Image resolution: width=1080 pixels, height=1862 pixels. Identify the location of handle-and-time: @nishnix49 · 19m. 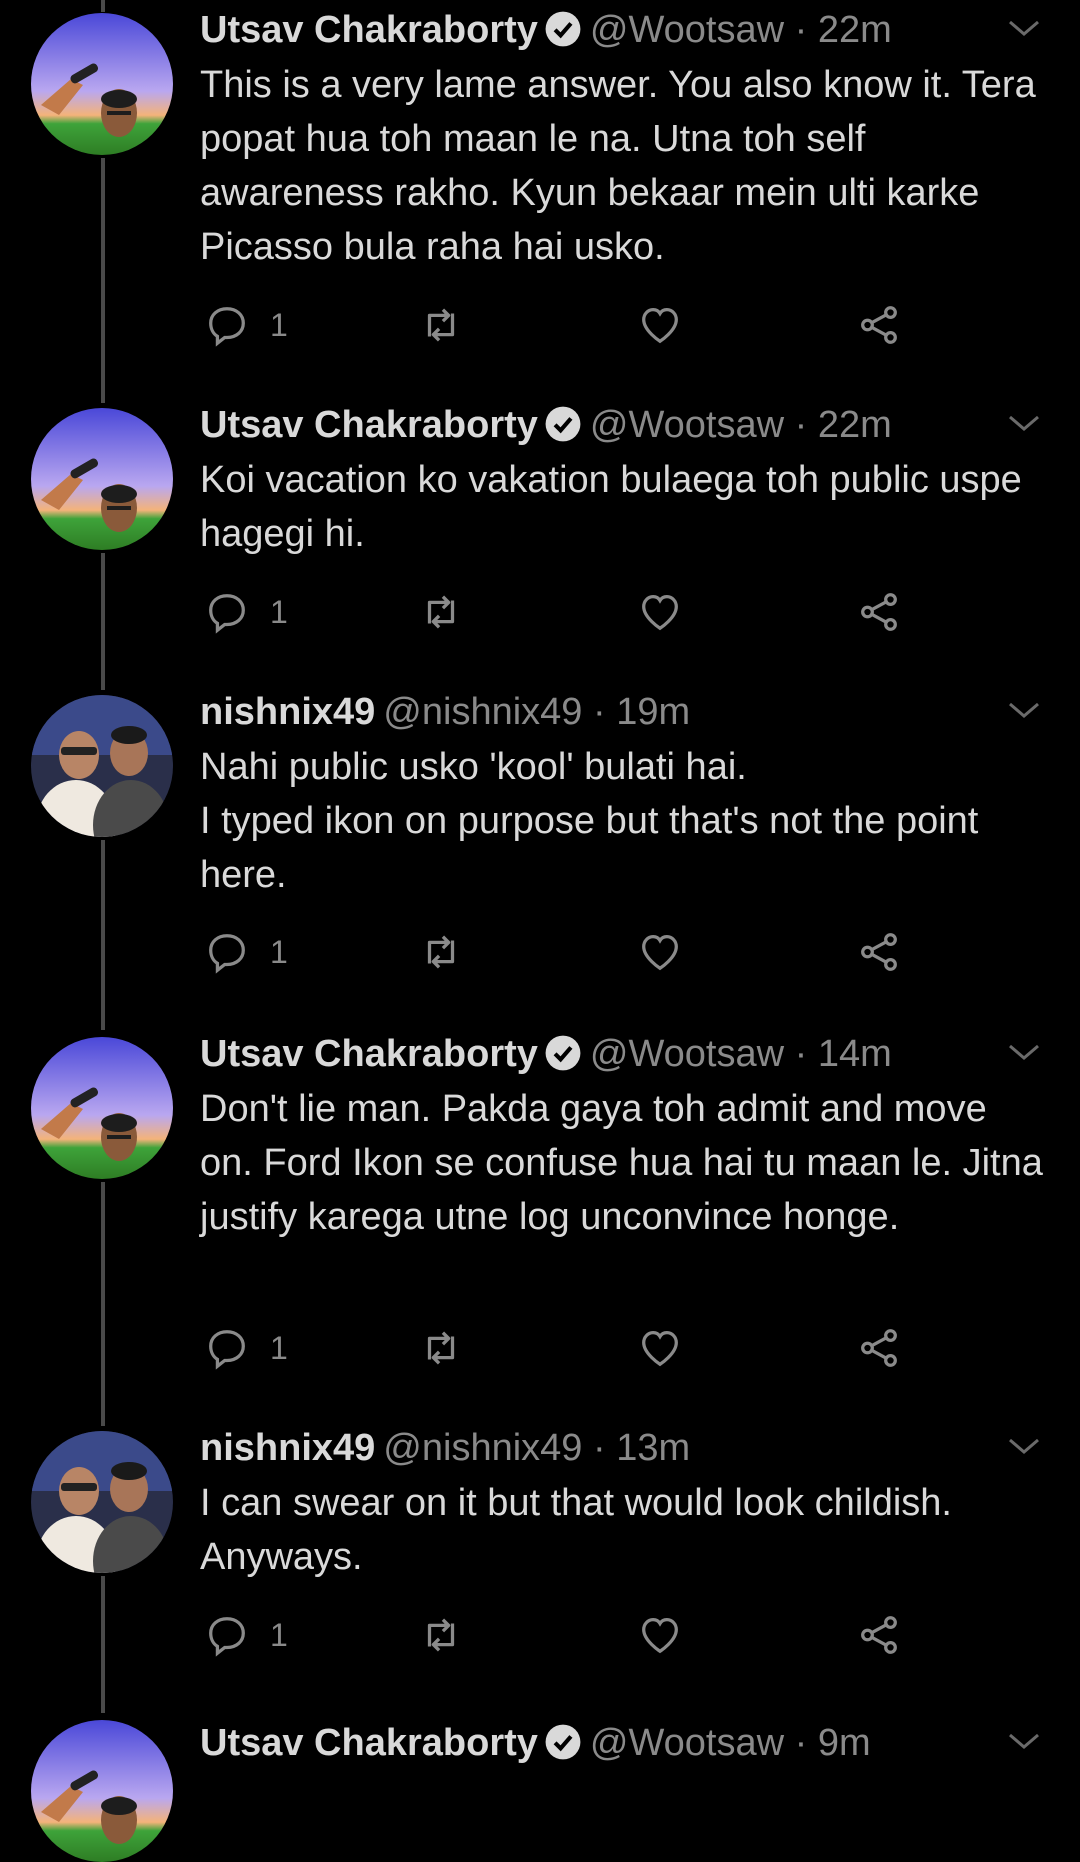
(536, 712).